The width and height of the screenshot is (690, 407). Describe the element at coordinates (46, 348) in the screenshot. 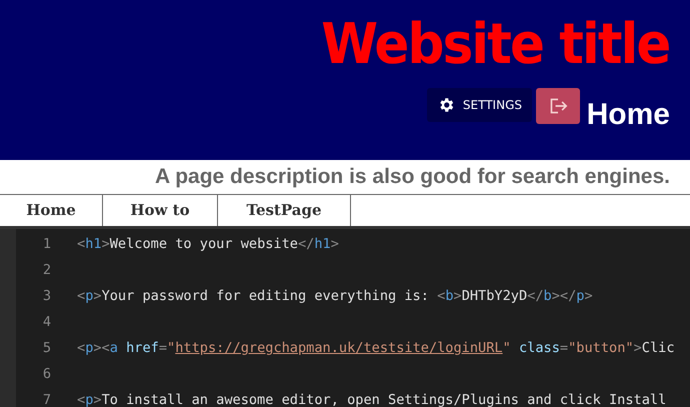

I see `line-number: 5` at that location.